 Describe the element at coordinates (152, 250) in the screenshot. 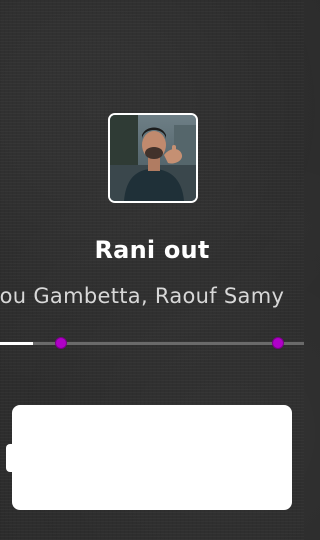

I see `track-title: Rani out` at that location.